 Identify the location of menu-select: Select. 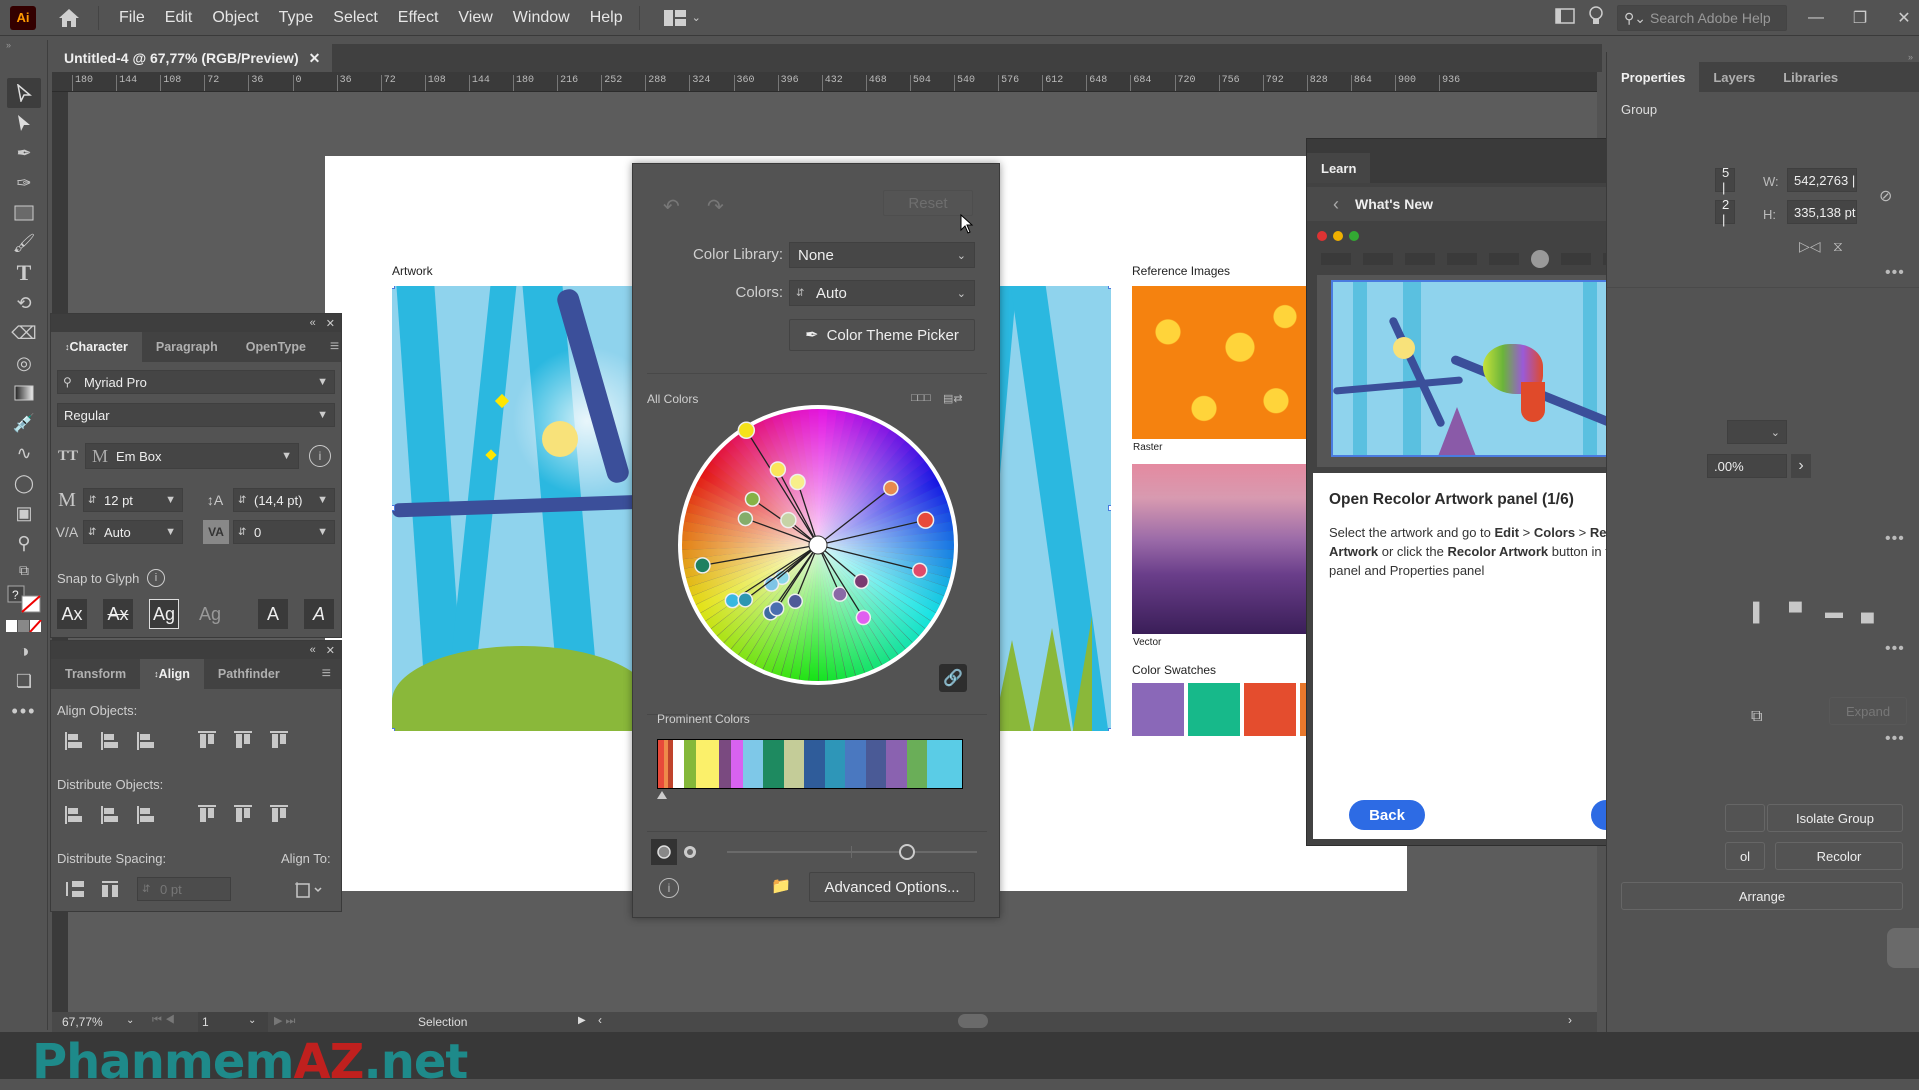
(355, 18).